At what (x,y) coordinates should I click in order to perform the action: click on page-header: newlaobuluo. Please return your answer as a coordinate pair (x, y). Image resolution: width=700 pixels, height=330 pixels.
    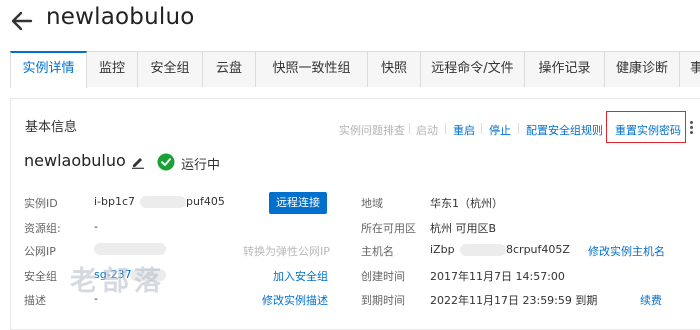
    Looking at the image, I should click on (350, 23).